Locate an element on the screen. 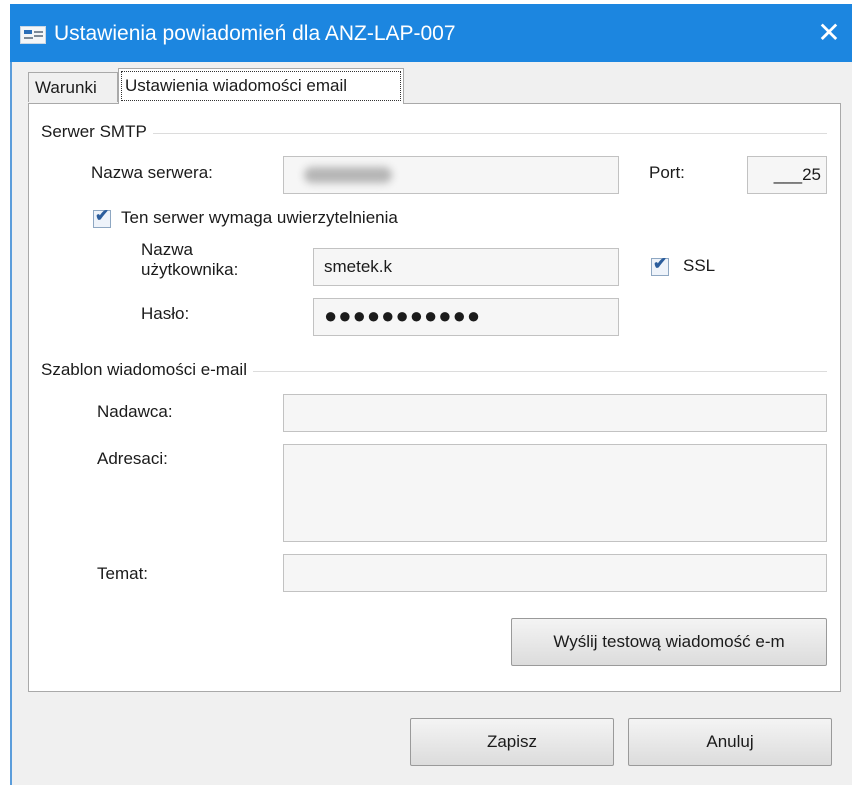 Image resolution: width=852 pixels, height=785 pixels. recipients-label: Adresaci: is located at coordinates (132, 458).